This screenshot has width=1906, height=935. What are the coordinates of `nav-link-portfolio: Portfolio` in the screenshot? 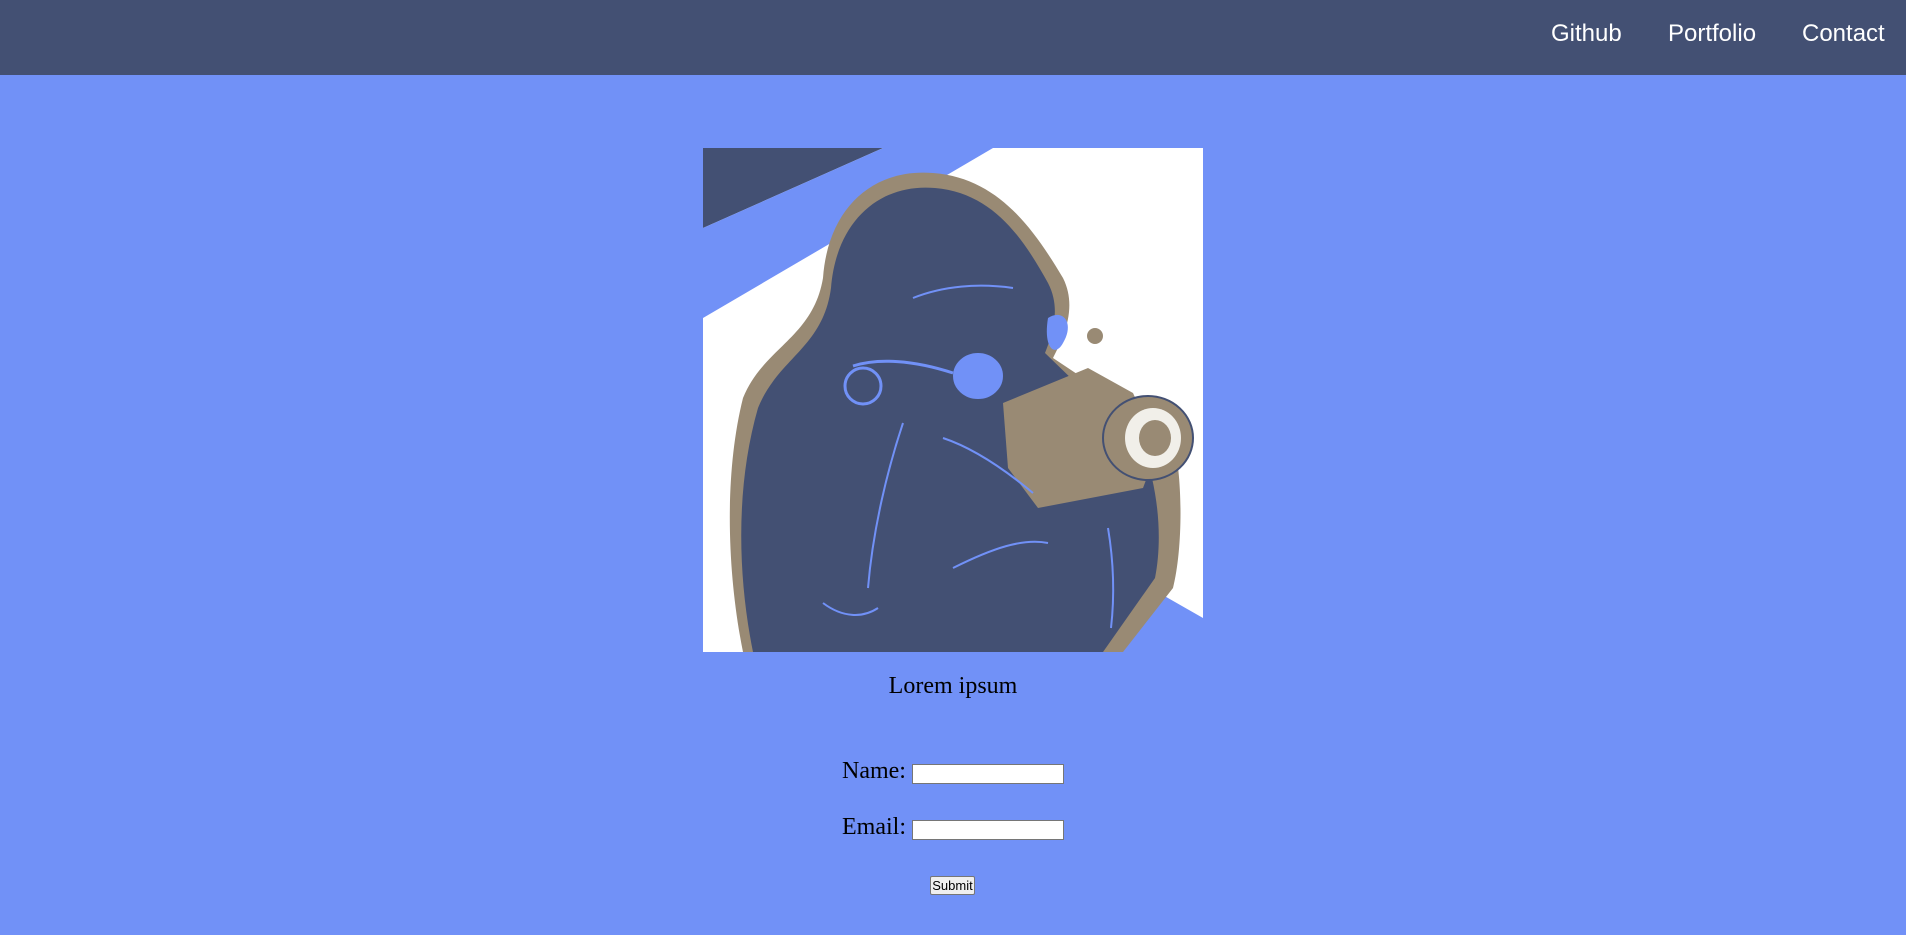 It's located at (1712, 34).